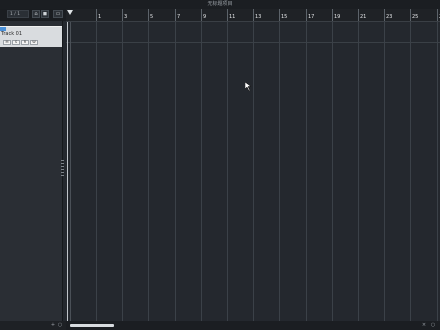 The image size is (440, 330). Describe the element at coordinates (62, 168) in the screenshot. I see `panel-splitter` at that location.